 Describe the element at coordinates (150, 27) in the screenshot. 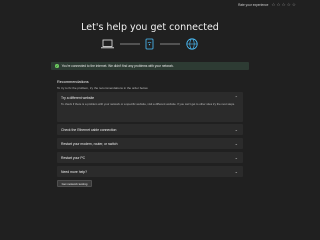

I see `page-title: Let's help you get connected` at that location.